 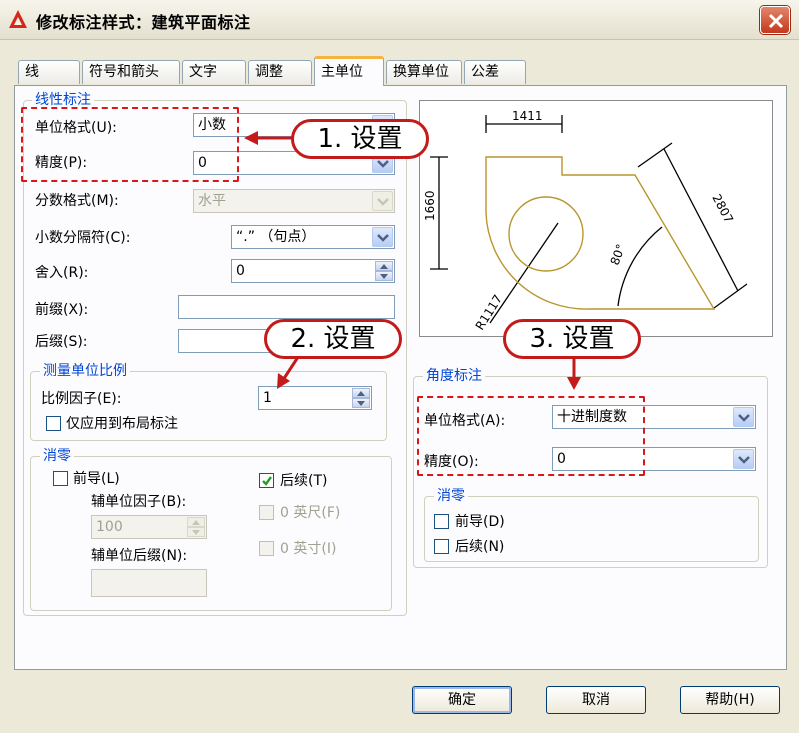 I want to click on fraction-format-dropdown-button, so click(x=382, y=201).